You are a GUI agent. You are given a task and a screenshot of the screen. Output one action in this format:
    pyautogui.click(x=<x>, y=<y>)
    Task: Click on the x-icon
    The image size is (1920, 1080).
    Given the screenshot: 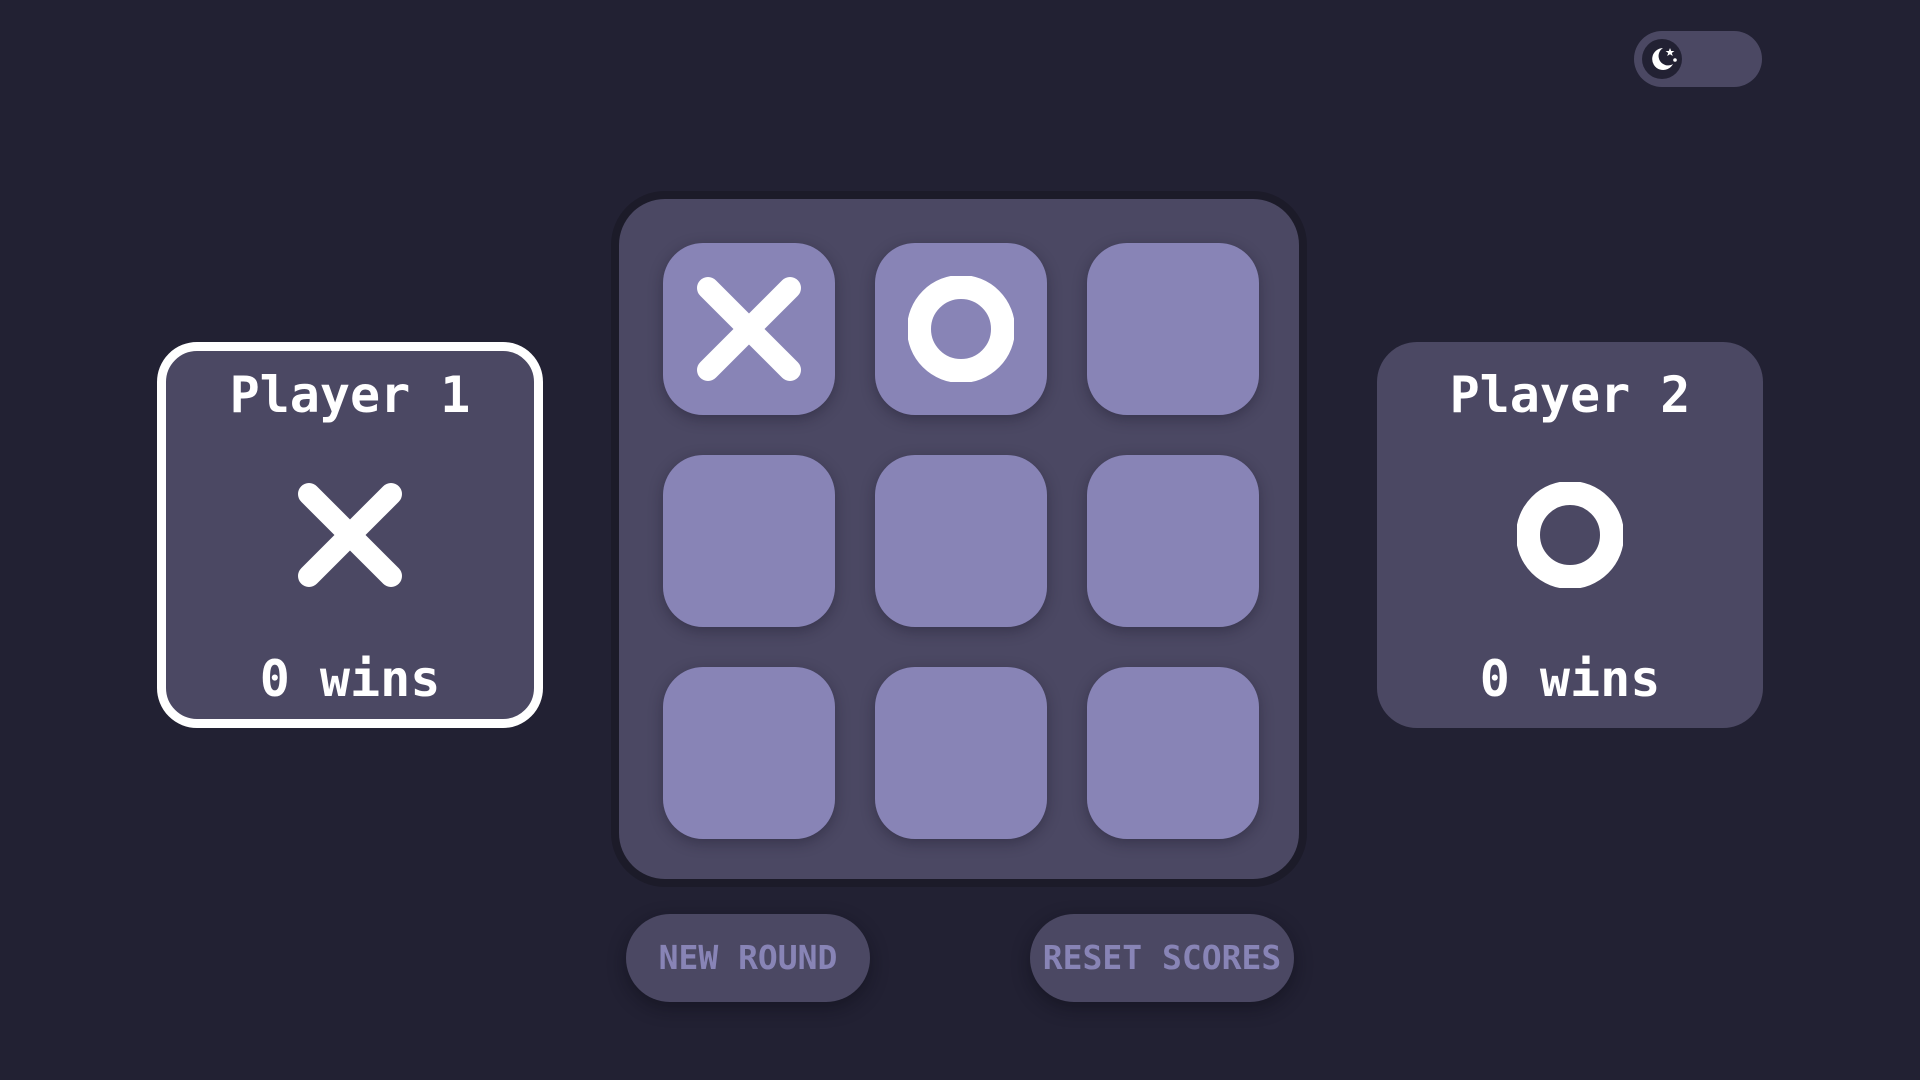 What is the action you would take?
    pyautogui.click(x=350, y=535)
    